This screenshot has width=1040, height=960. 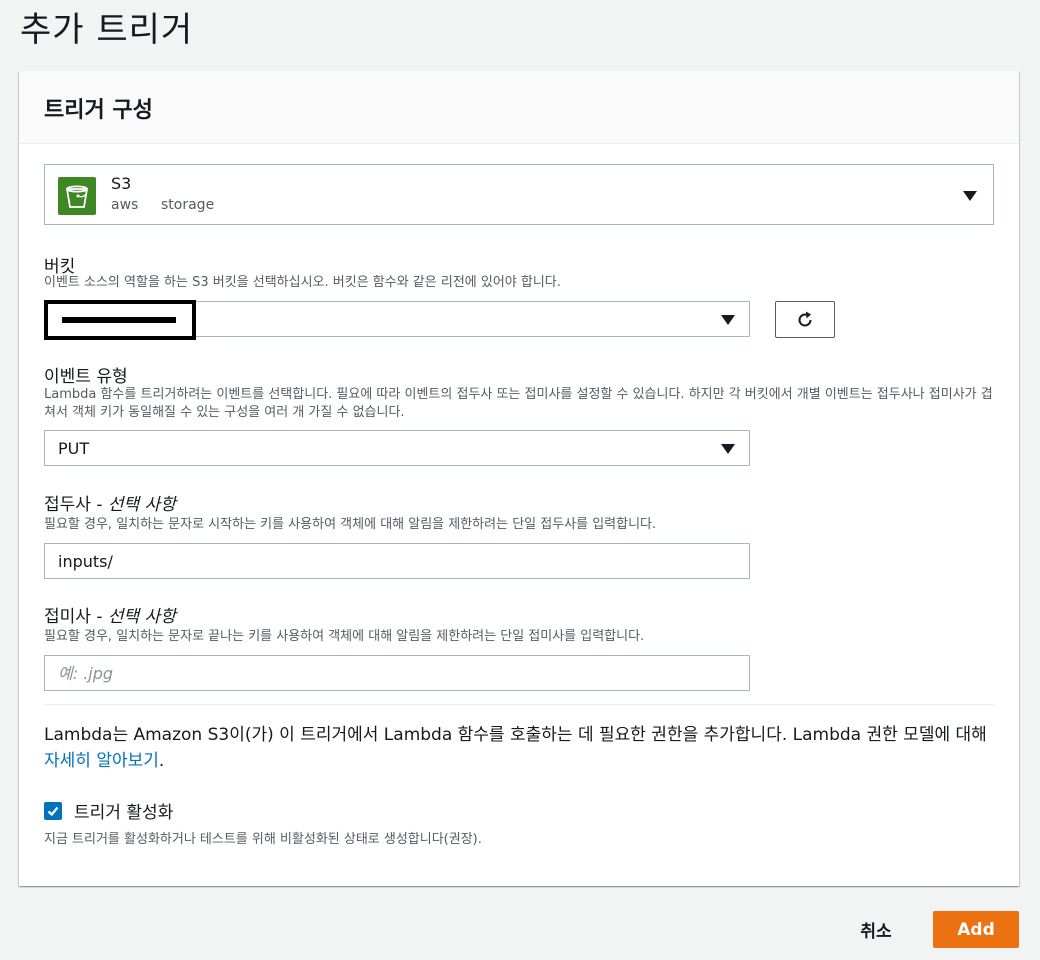 I want to click on checkmark-icon, so click(x=53, y=811).